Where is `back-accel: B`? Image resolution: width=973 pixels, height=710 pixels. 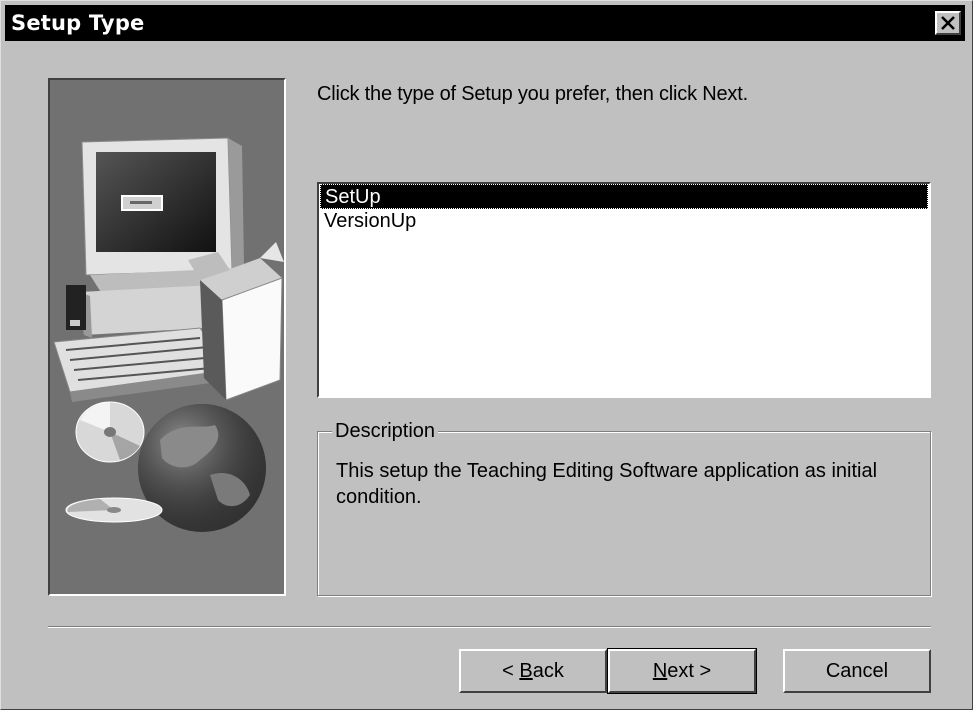
back-accel: B is located at coordinates (526, 671).